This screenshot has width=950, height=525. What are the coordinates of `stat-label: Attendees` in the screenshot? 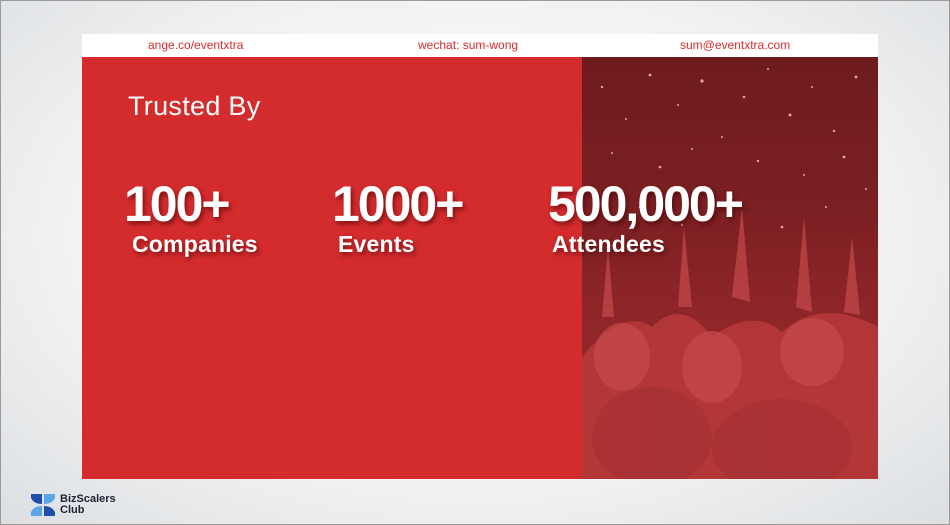 It's located at (608, 244).